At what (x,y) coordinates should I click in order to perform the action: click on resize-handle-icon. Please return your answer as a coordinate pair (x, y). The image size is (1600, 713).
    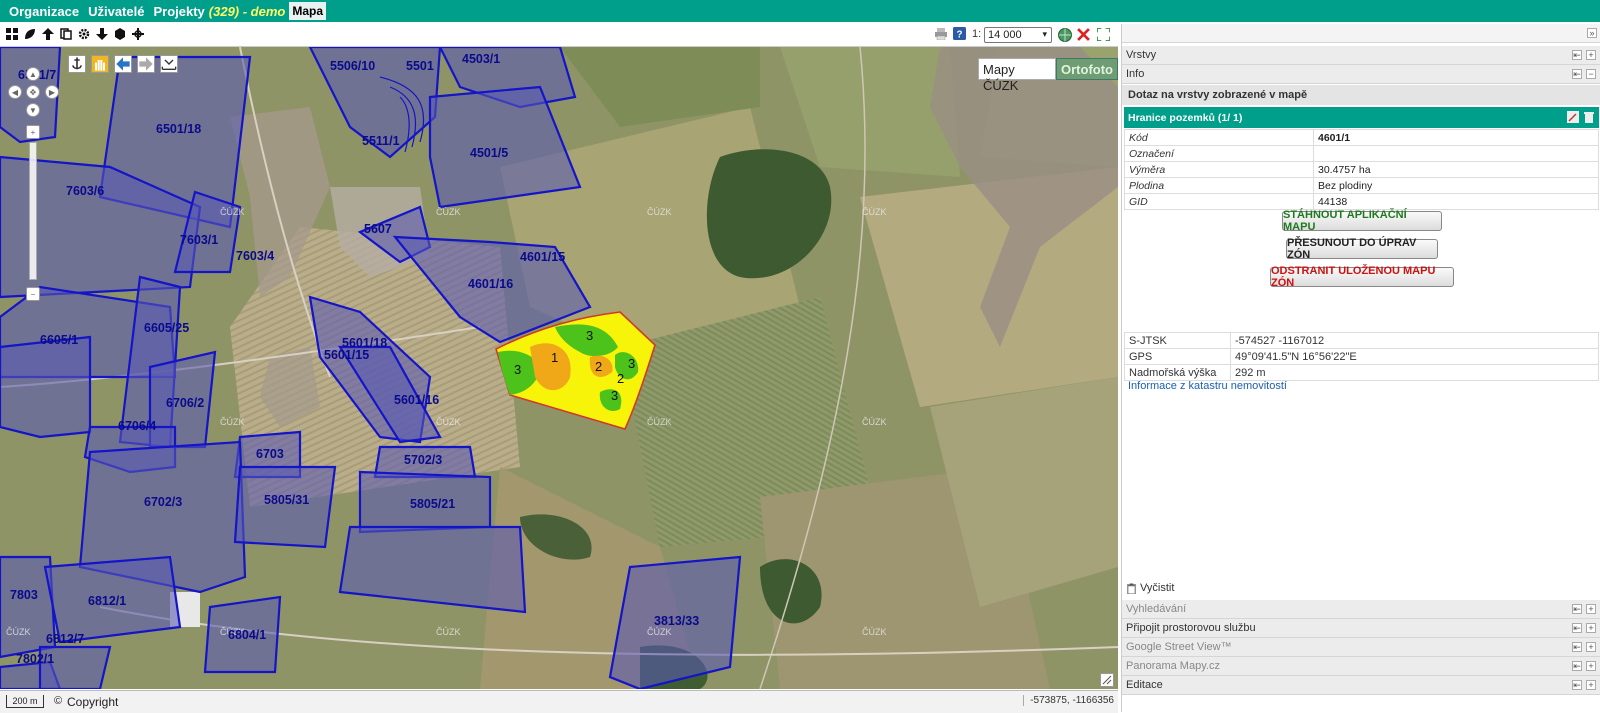
    Looking at the image, I should click on (1107, 680).